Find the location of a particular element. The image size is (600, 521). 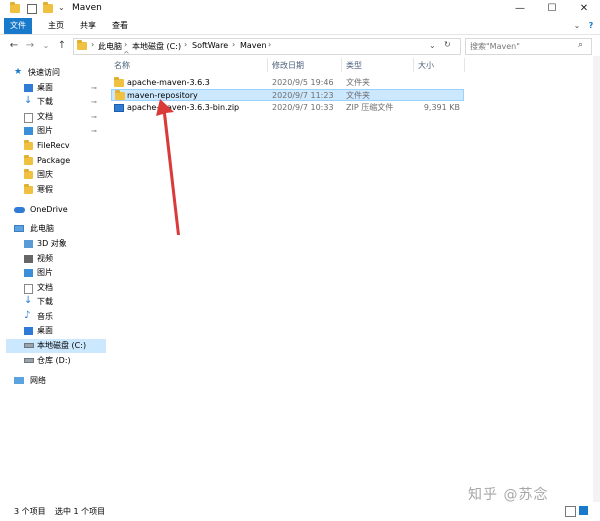

status-bar: 3 个项目 选中 1 个项目 is located at coordinates (300, 511).